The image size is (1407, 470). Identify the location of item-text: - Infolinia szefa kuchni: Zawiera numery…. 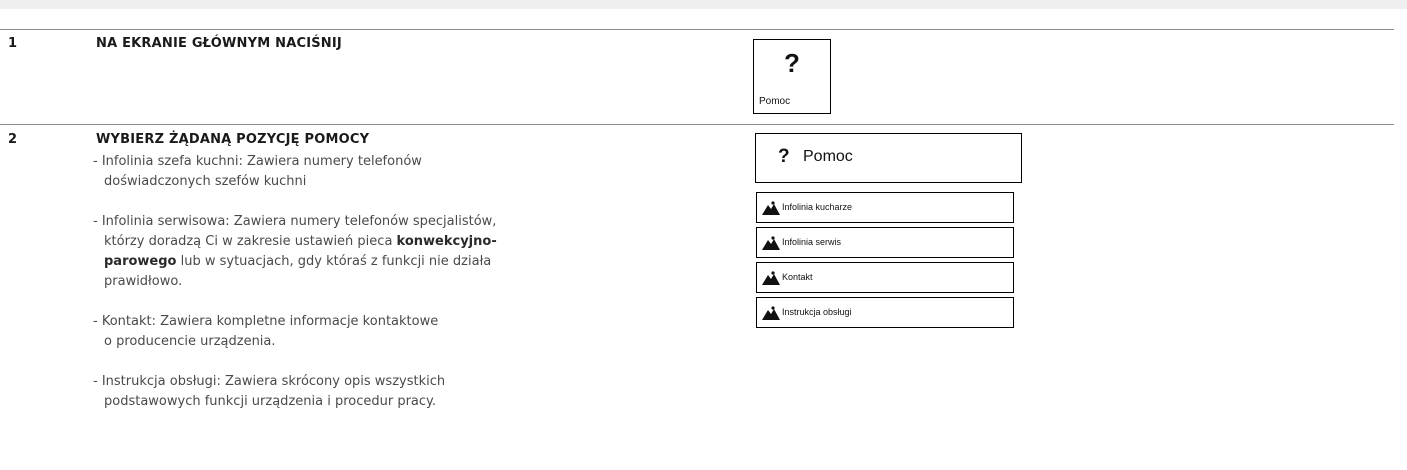
(257, 161).